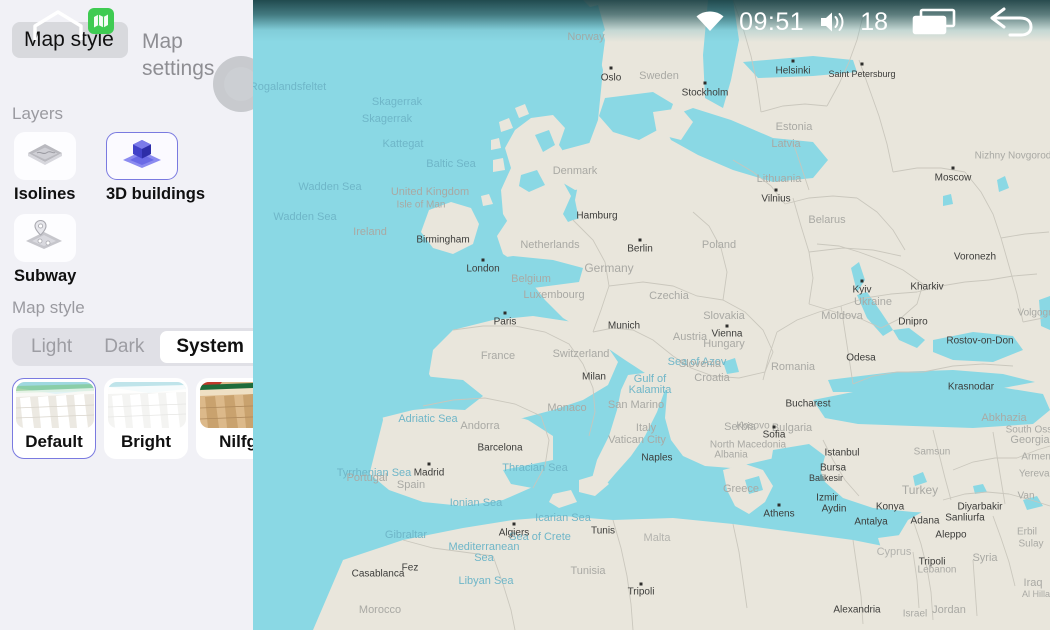  I want to click on volume-icon, so click(832, 22).